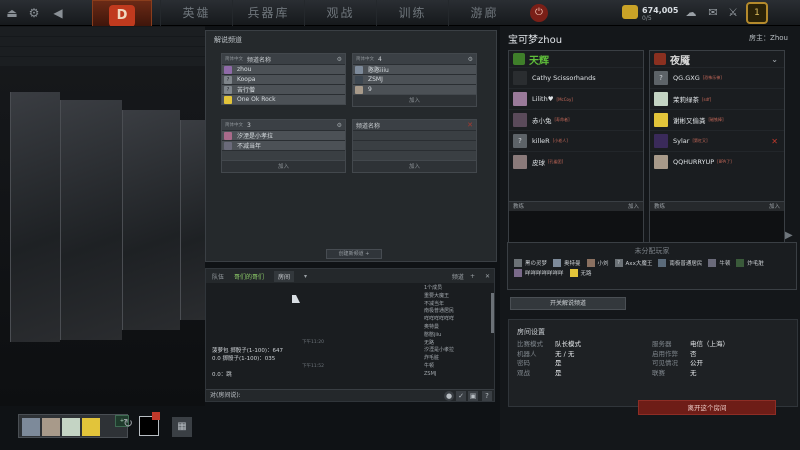 The image size is (800, 450). I want to click on player-slot: 谢彬又偷粪 [磁铁棒], so click(717, 119).